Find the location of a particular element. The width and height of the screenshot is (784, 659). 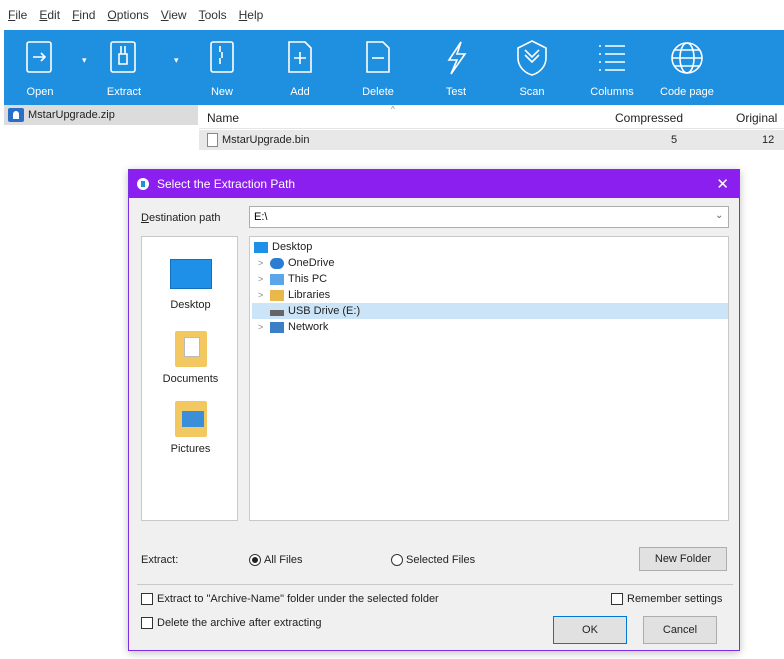

tree-node-this-pc: > This PC is located at coordinates (358, 279).